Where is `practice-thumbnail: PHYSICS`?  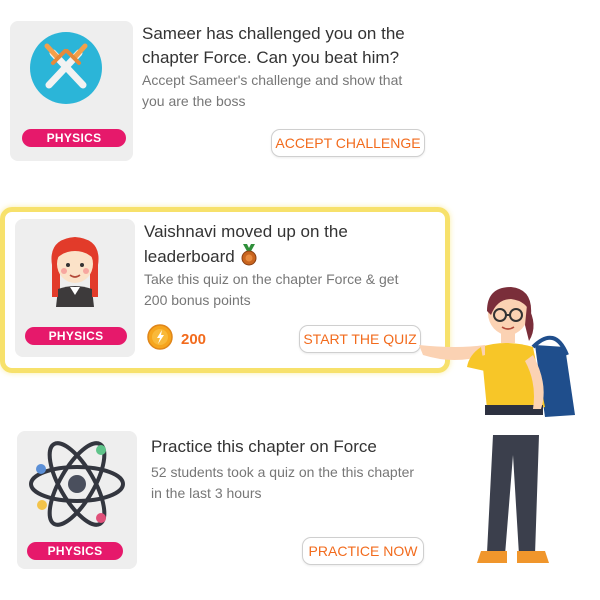 practice-thumbnail: PHYSICS is located at coordinates (77, 500).